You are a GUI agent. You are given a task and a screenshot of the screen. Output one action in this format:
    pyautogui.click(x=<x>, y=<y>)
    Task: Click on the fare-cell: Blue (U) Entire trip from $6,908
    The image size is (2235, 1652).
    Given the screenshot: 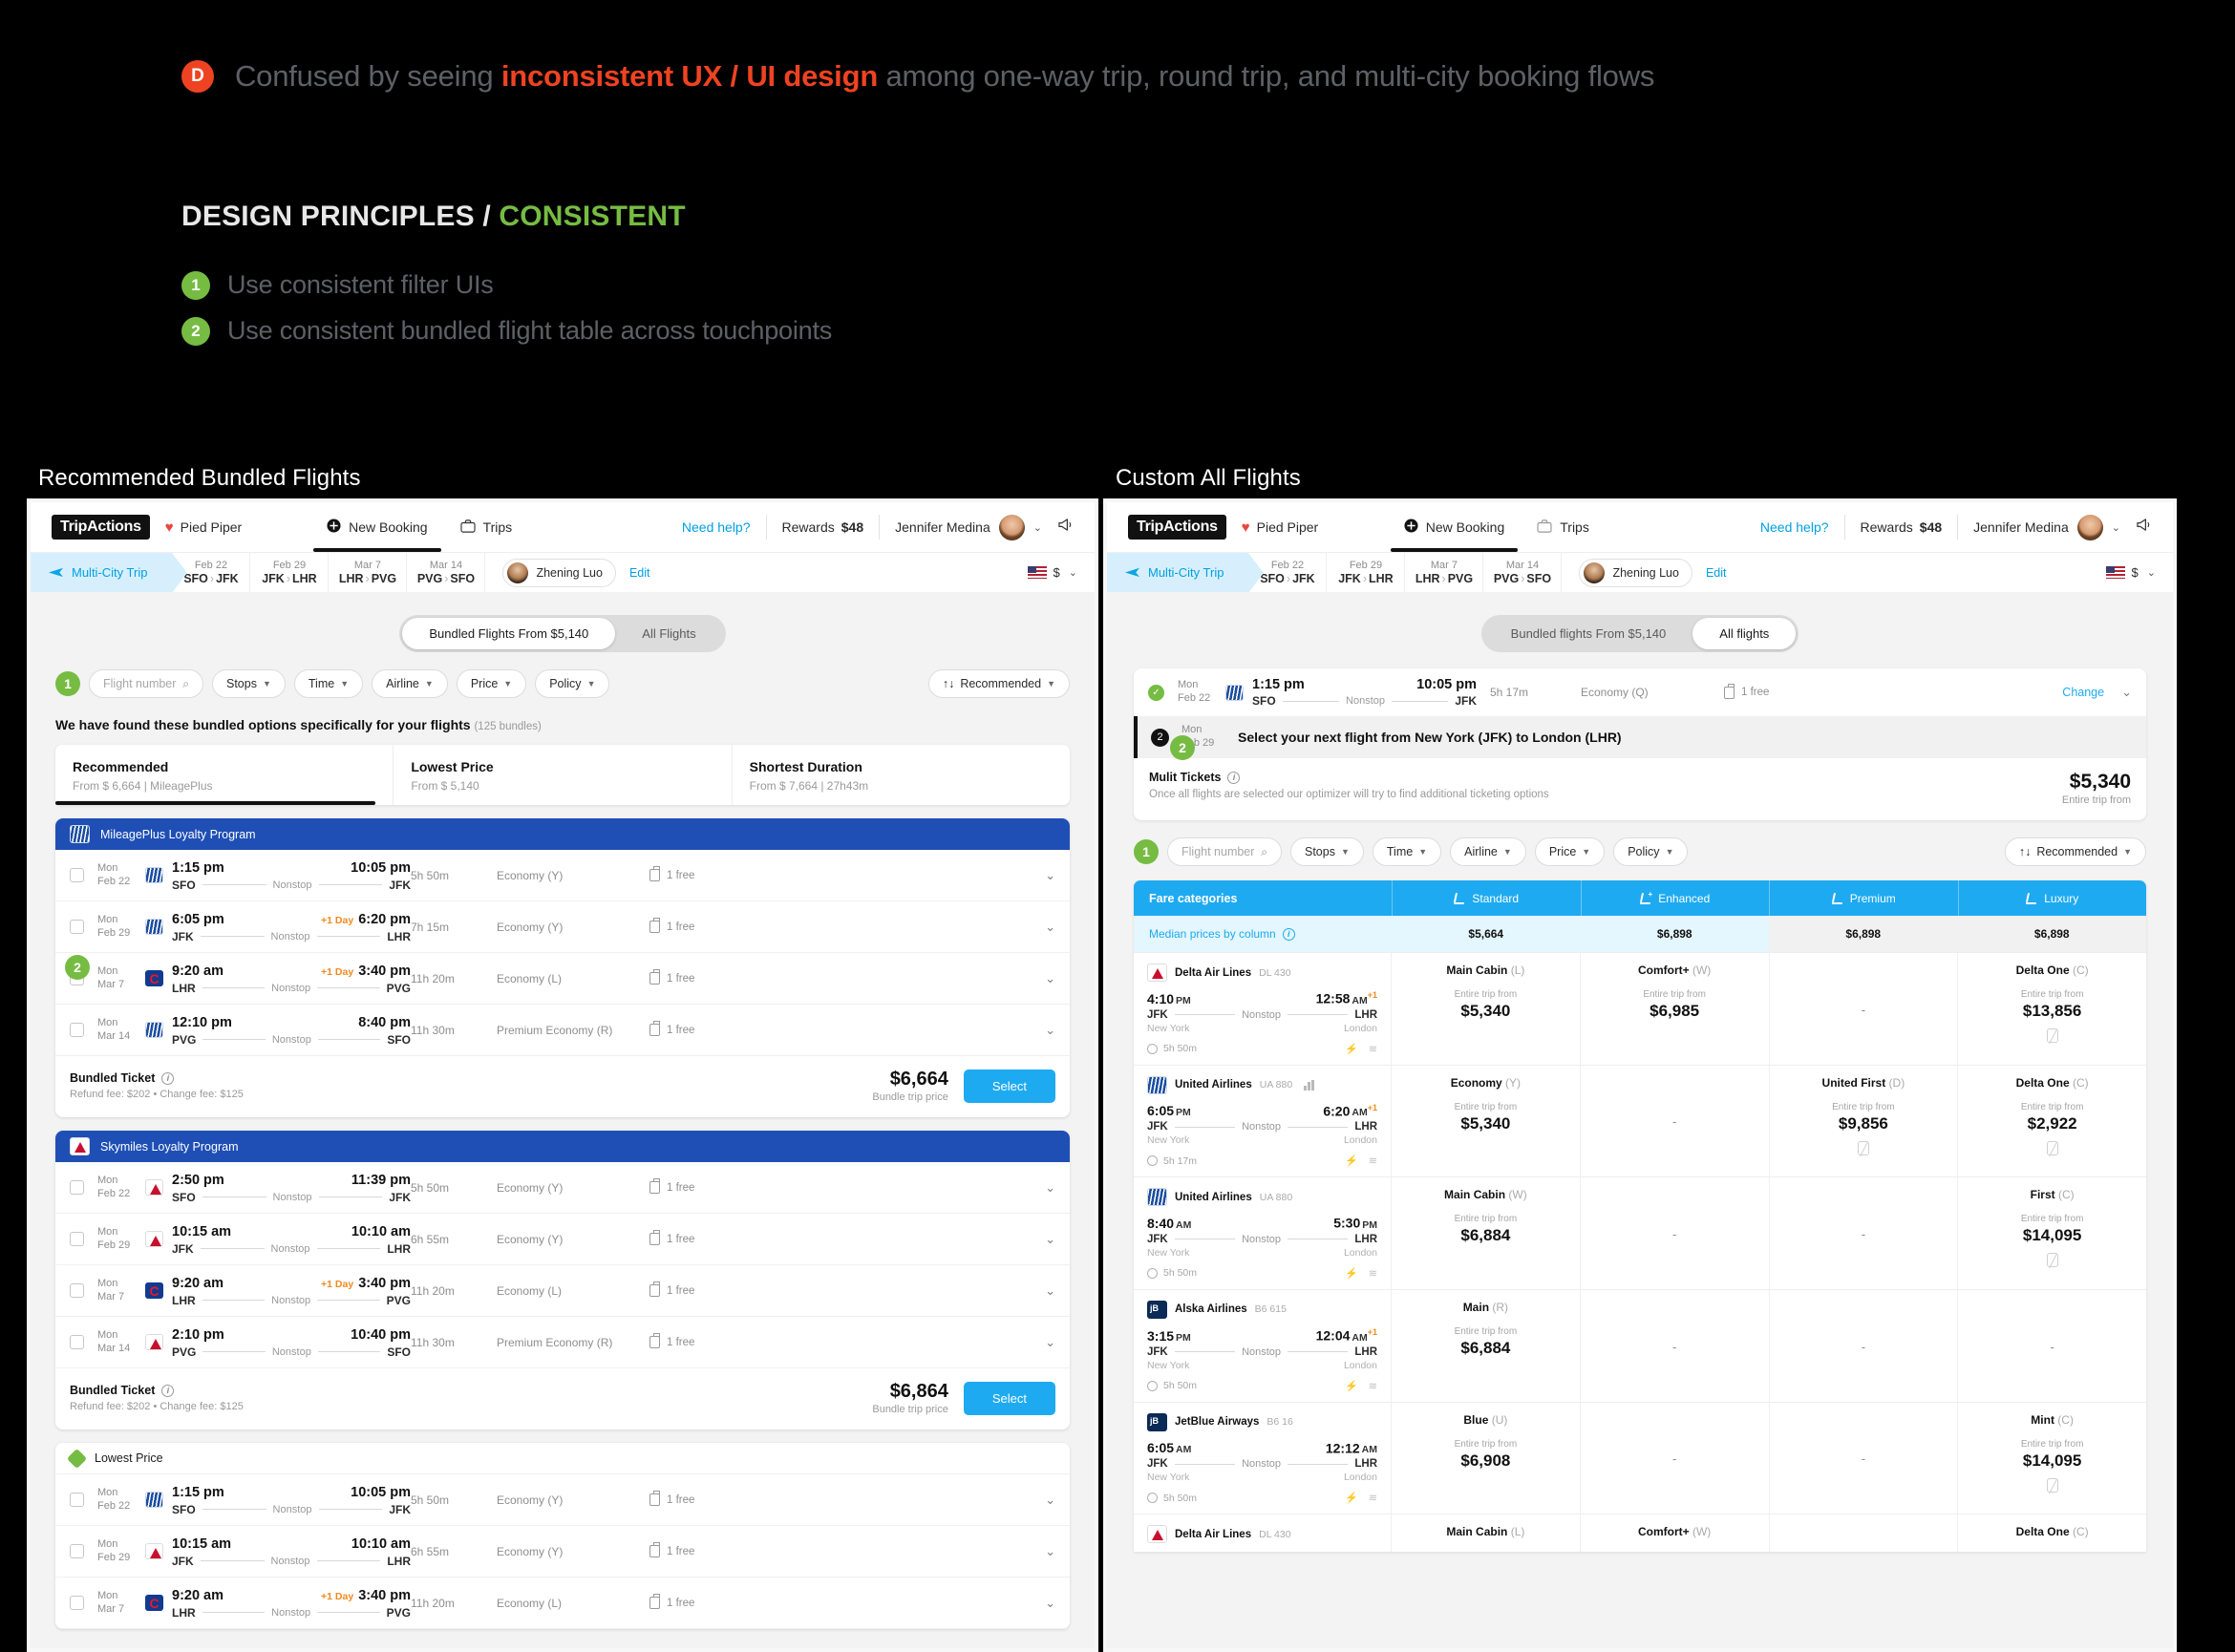 What is the action you would take?
    pyautogui.click(x=1487, y=1458)
    